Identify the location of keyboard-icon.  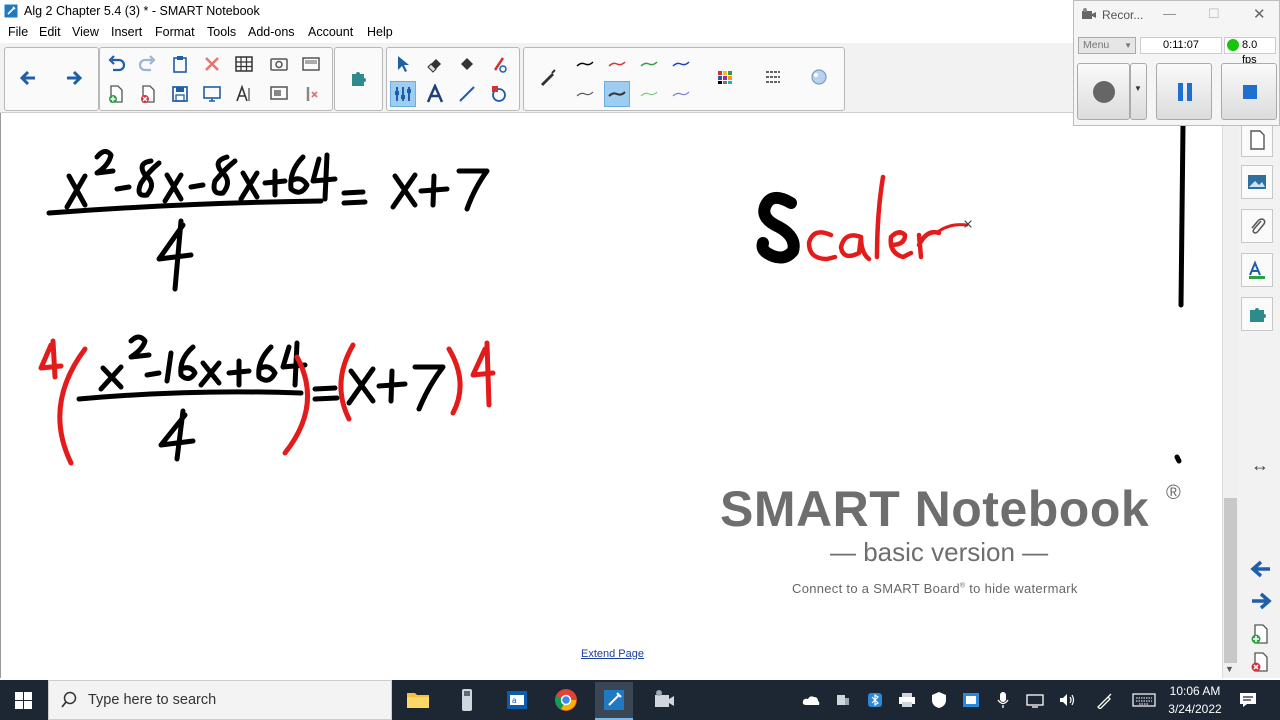
(1144, 700).